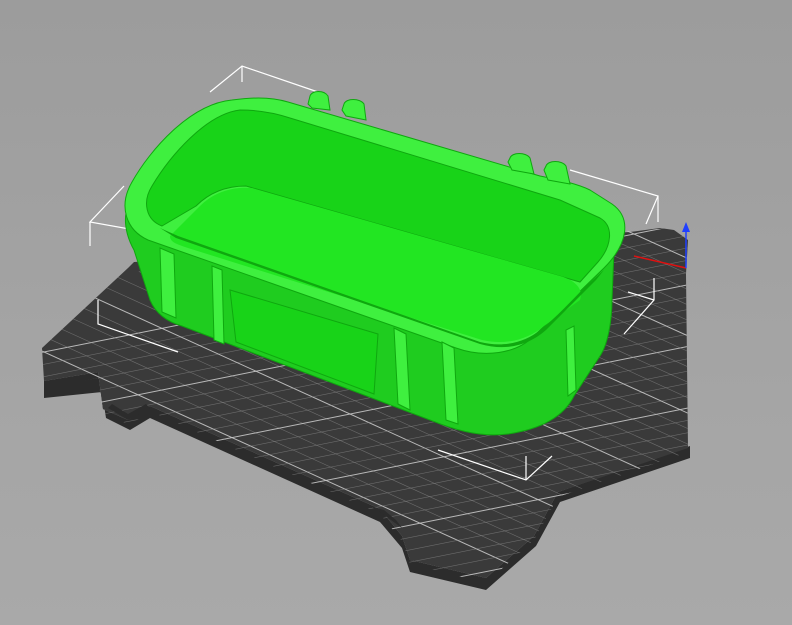  I want to click on bbox-corner-top-back-left, so click(264, 79).